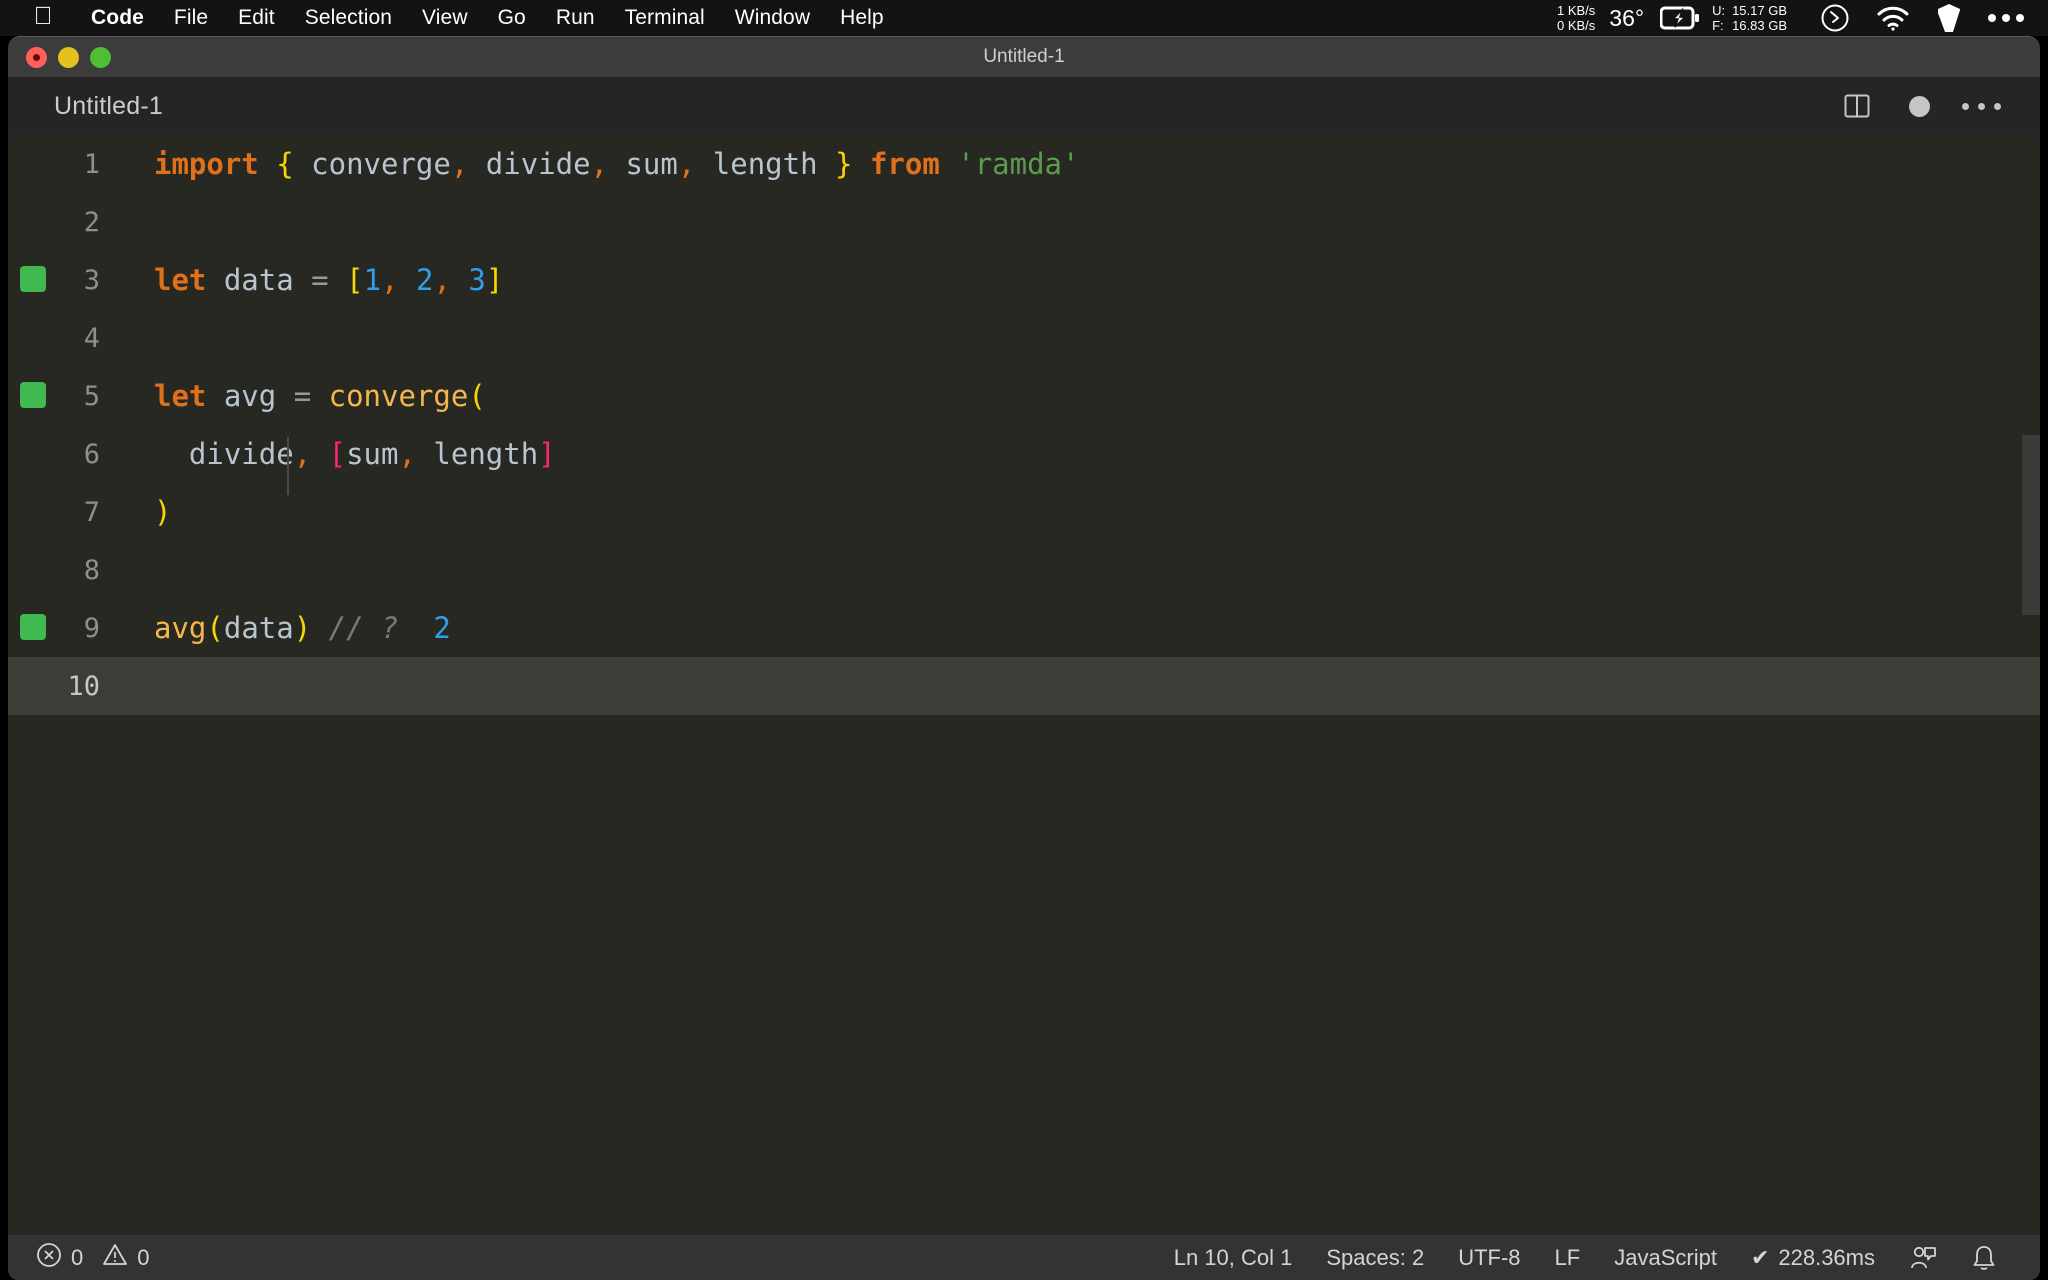  I want to click on indentation-status: Spaces: 2, so click(1375, 1258).